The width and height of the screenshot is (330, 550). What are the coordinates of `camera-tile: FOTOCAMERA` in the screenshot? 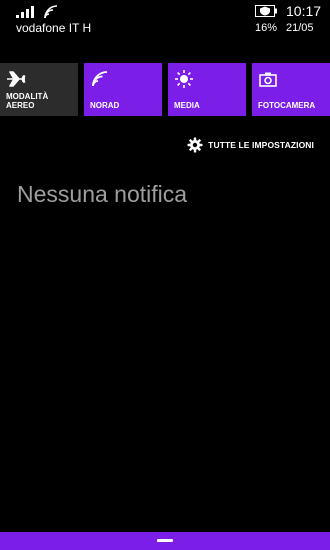 It's located at (291, 89).